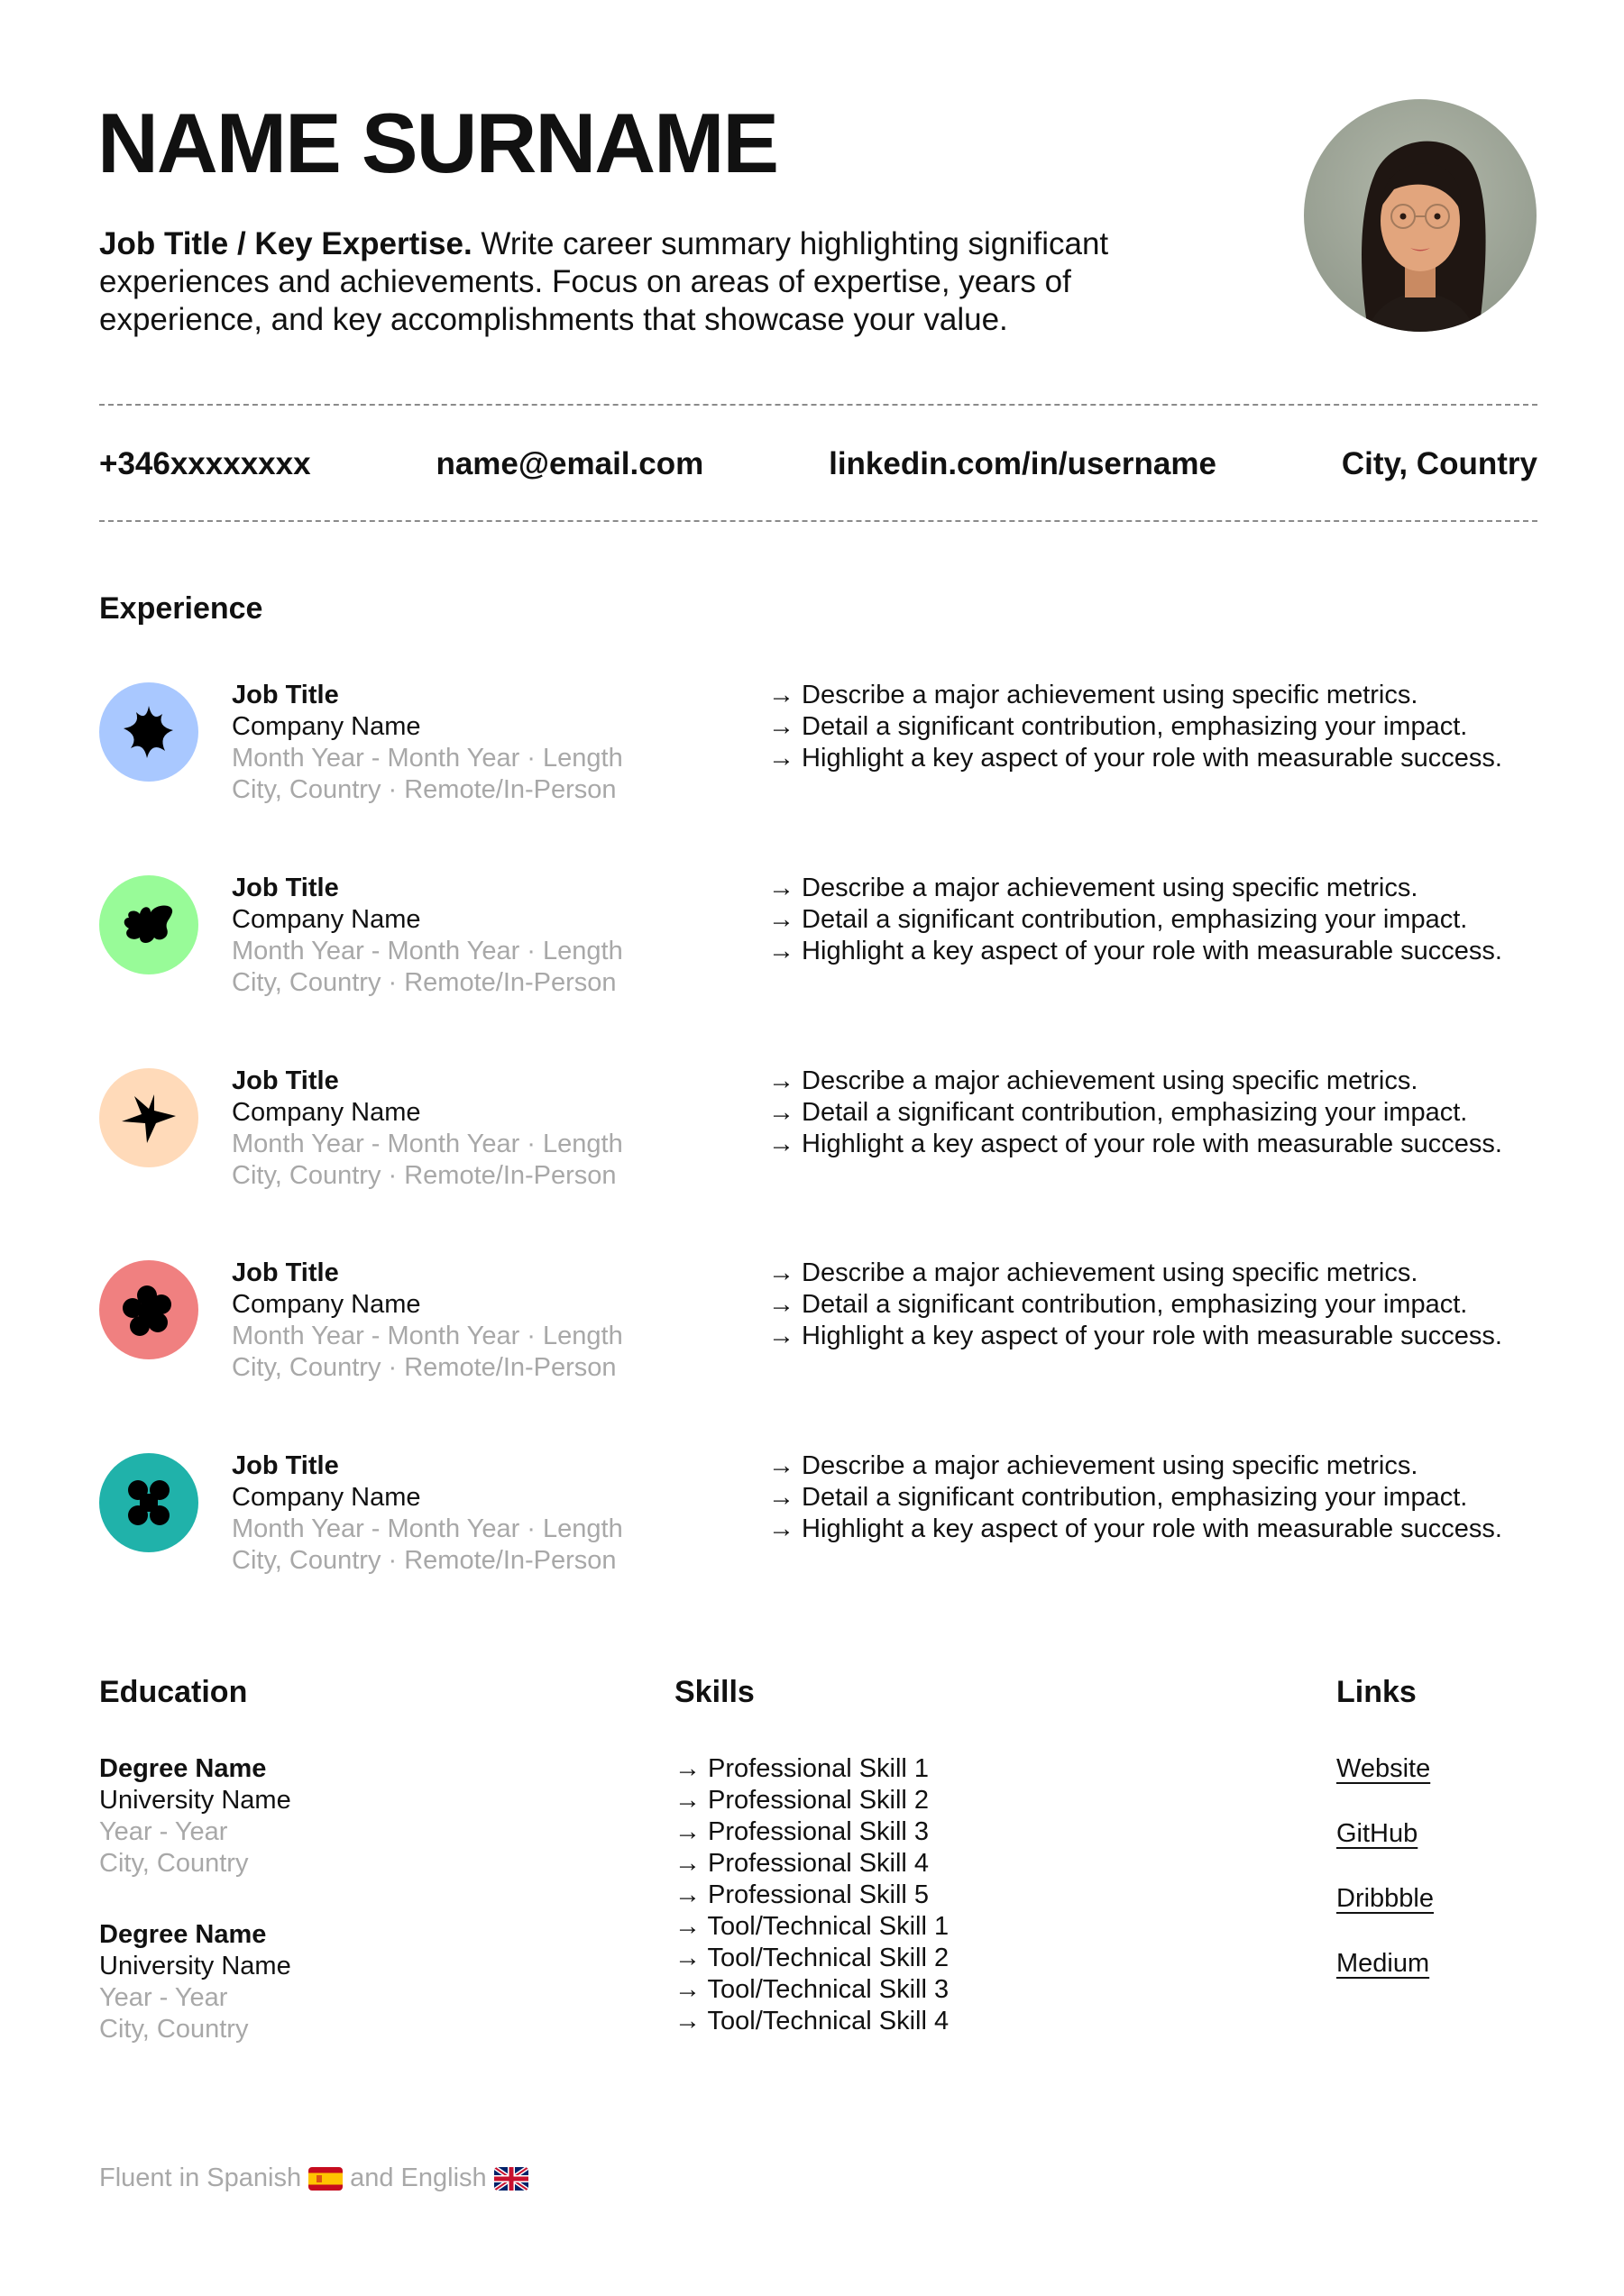  I want to click on skill-item: → Professional Skill 2, so click(802, 1800).